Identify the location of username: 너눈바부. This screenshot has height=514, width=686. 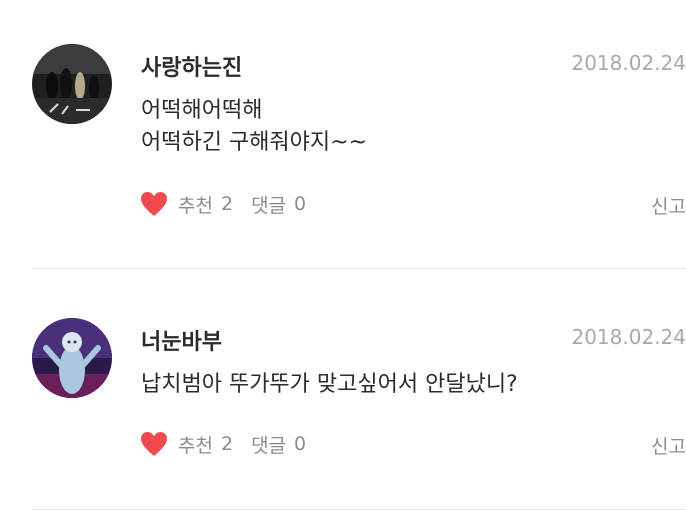
(181, 340).